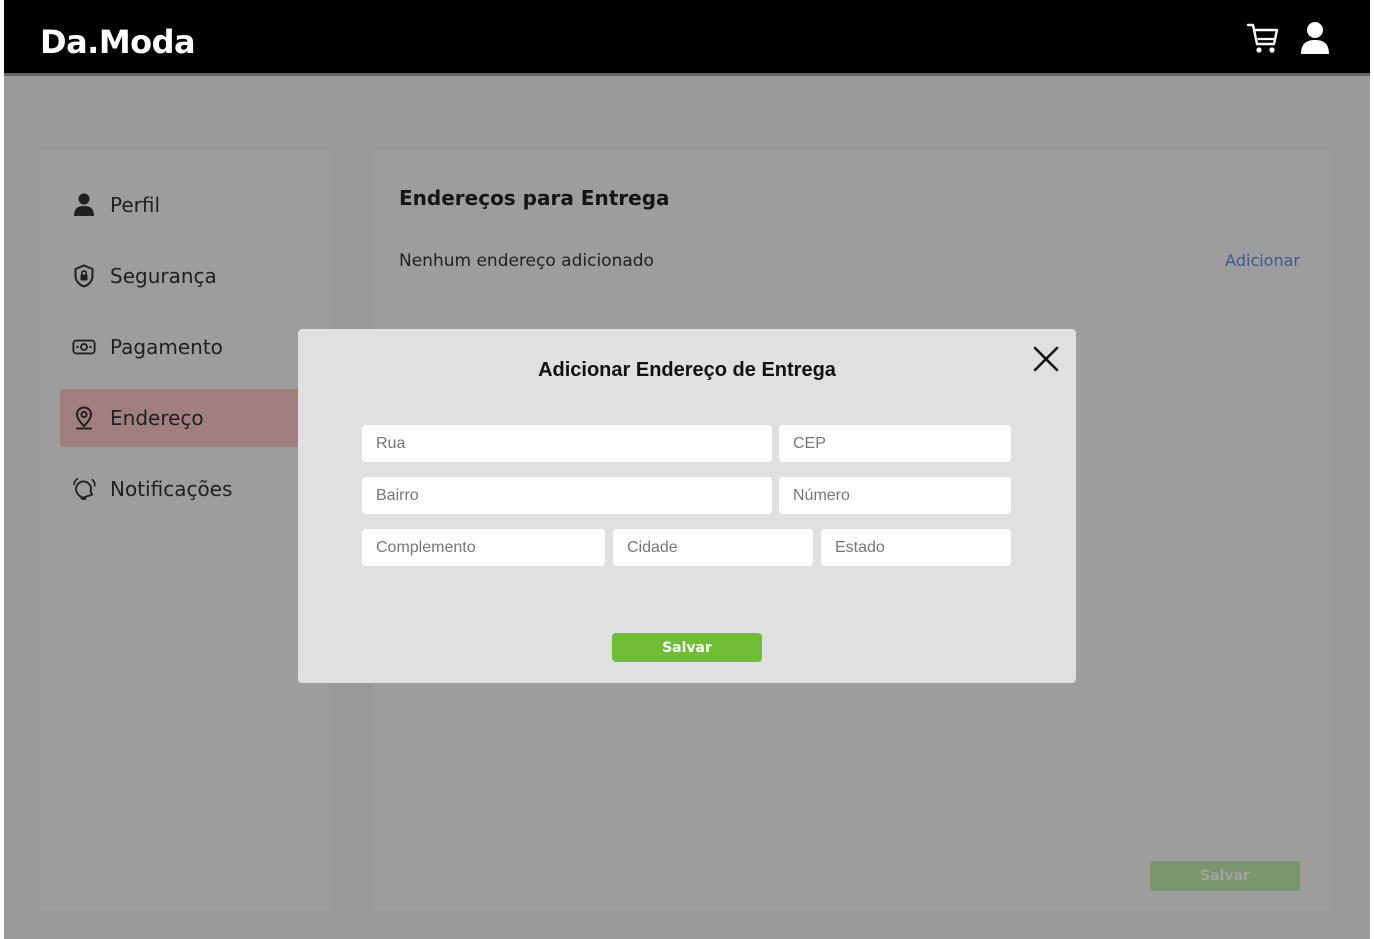 Image resolution: width=1374 pixels, height=939 pixels. I want to click on modal-title: Adicionar Endereço de Entrega, so click(687, 370).